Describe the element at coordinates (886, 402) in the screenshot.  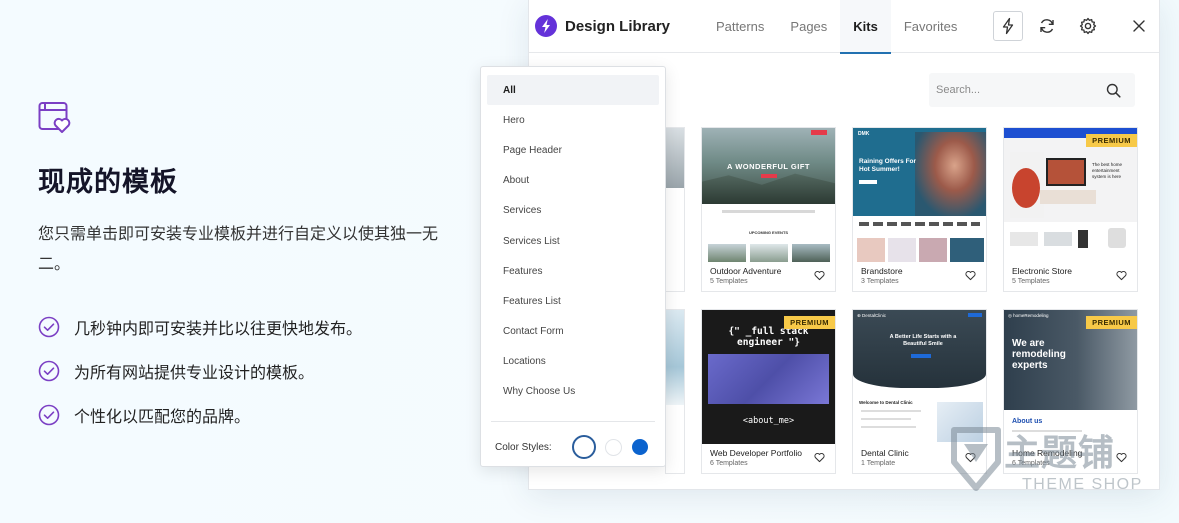
I see `kit-sub-text: Welcome to Dental Clinic` at that location.